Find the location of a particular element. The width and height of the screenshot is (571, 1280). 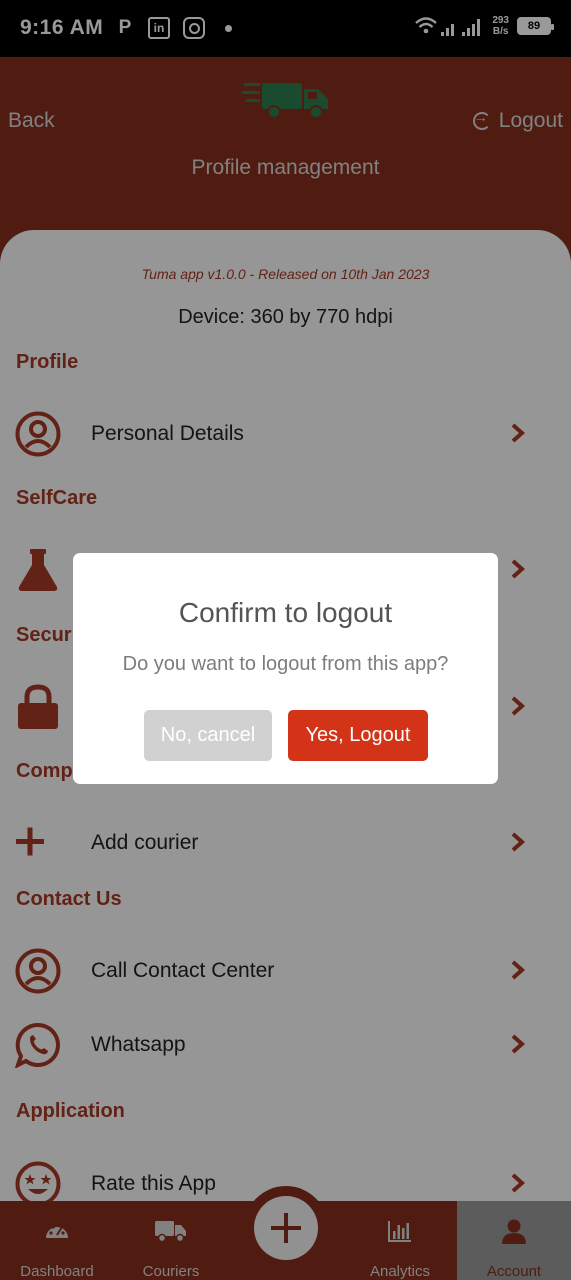

confirm-logout-button: Yes, Logout is located at coordinates (358, 735).